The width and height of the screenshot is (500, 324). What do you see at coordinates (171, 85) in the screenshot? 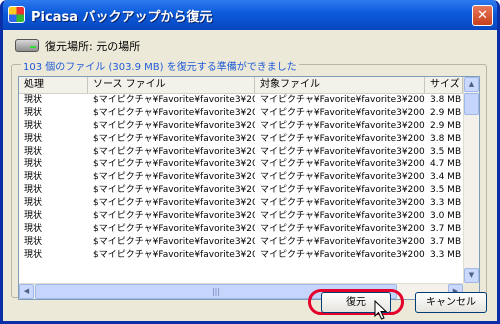
I see `column-header-source-file: ソース ファイル` at bounding box center [171, 85].